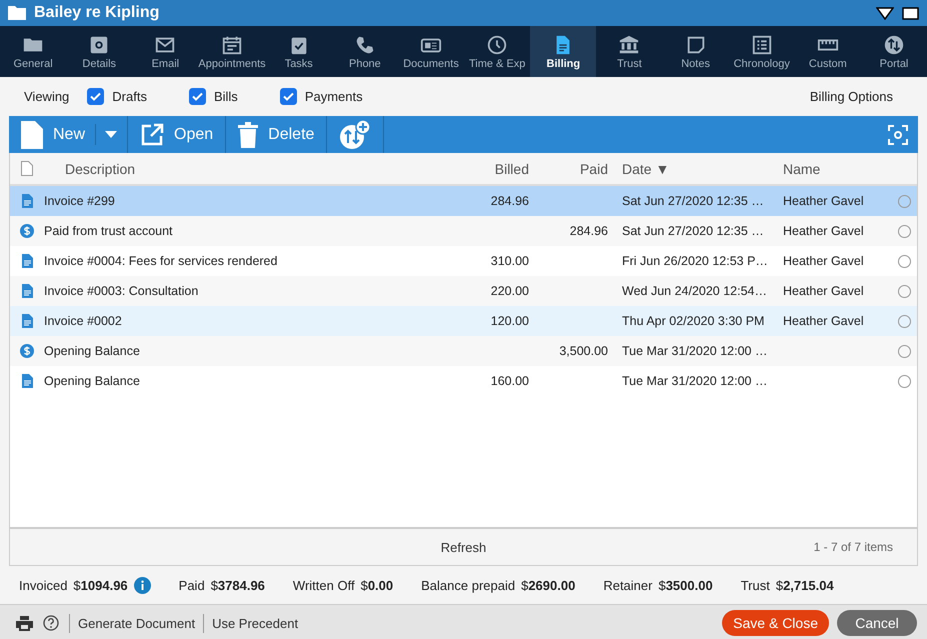  I want to click on column-header: Paid, so click(568, 168).